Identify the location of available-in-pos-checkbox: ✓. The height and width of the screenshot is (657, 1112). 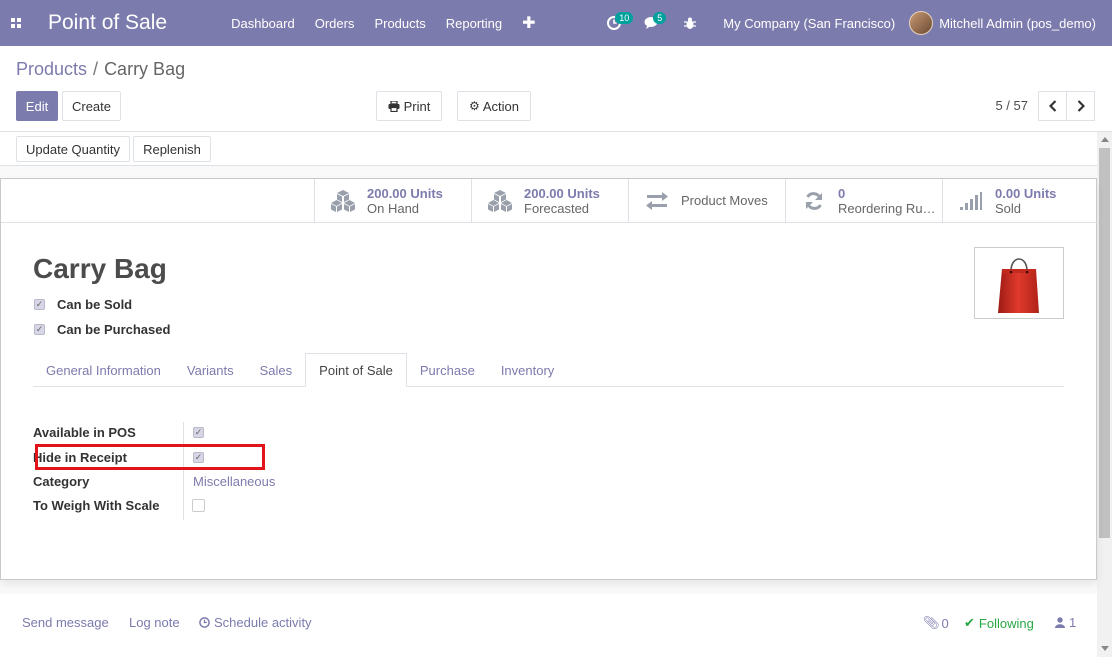
(198, 432).